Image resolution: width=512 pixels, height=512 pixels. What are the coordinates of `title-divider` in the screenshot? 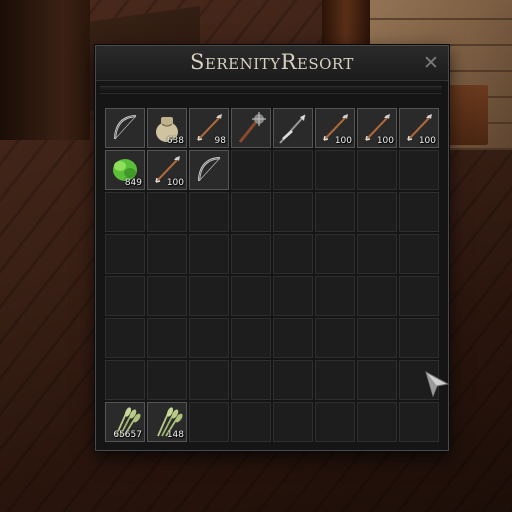 It's located at (271, 90).